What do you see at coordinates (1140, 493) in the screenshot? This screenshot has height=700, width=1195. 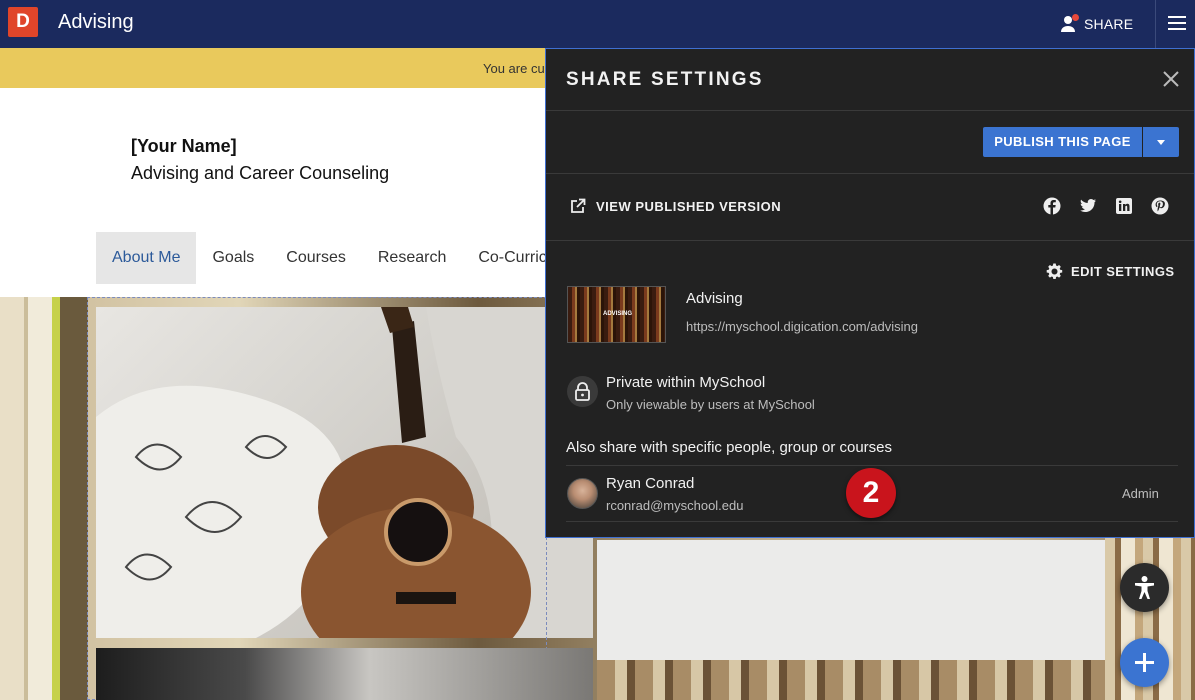 I see `shared-user-role: Admin` at bounding box center [1140, 493].